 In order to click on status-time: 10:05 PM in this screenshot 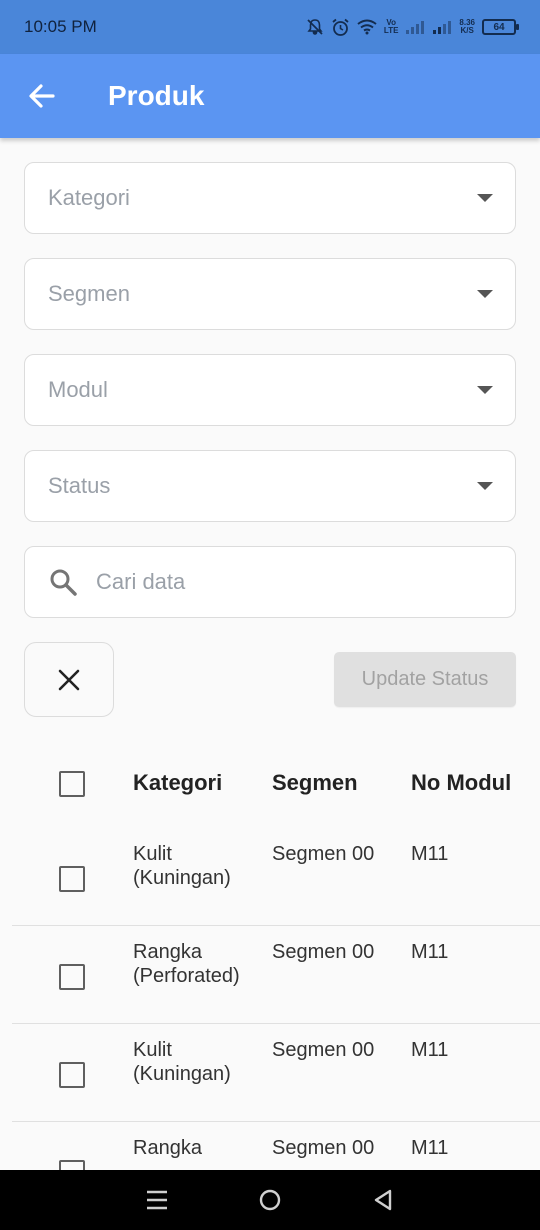, I will do `click(60, 26)`.